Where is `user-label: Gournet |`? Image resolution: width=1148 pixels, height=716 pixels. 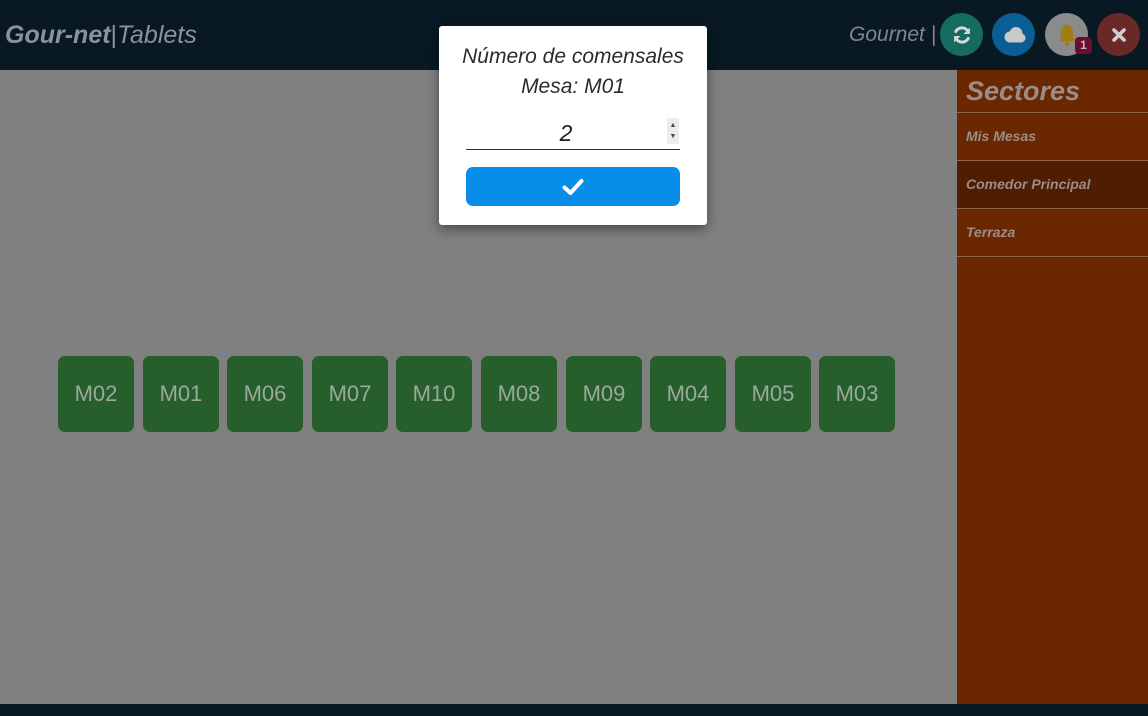
user-label: Gournet | is located at coordinates (893, 34).